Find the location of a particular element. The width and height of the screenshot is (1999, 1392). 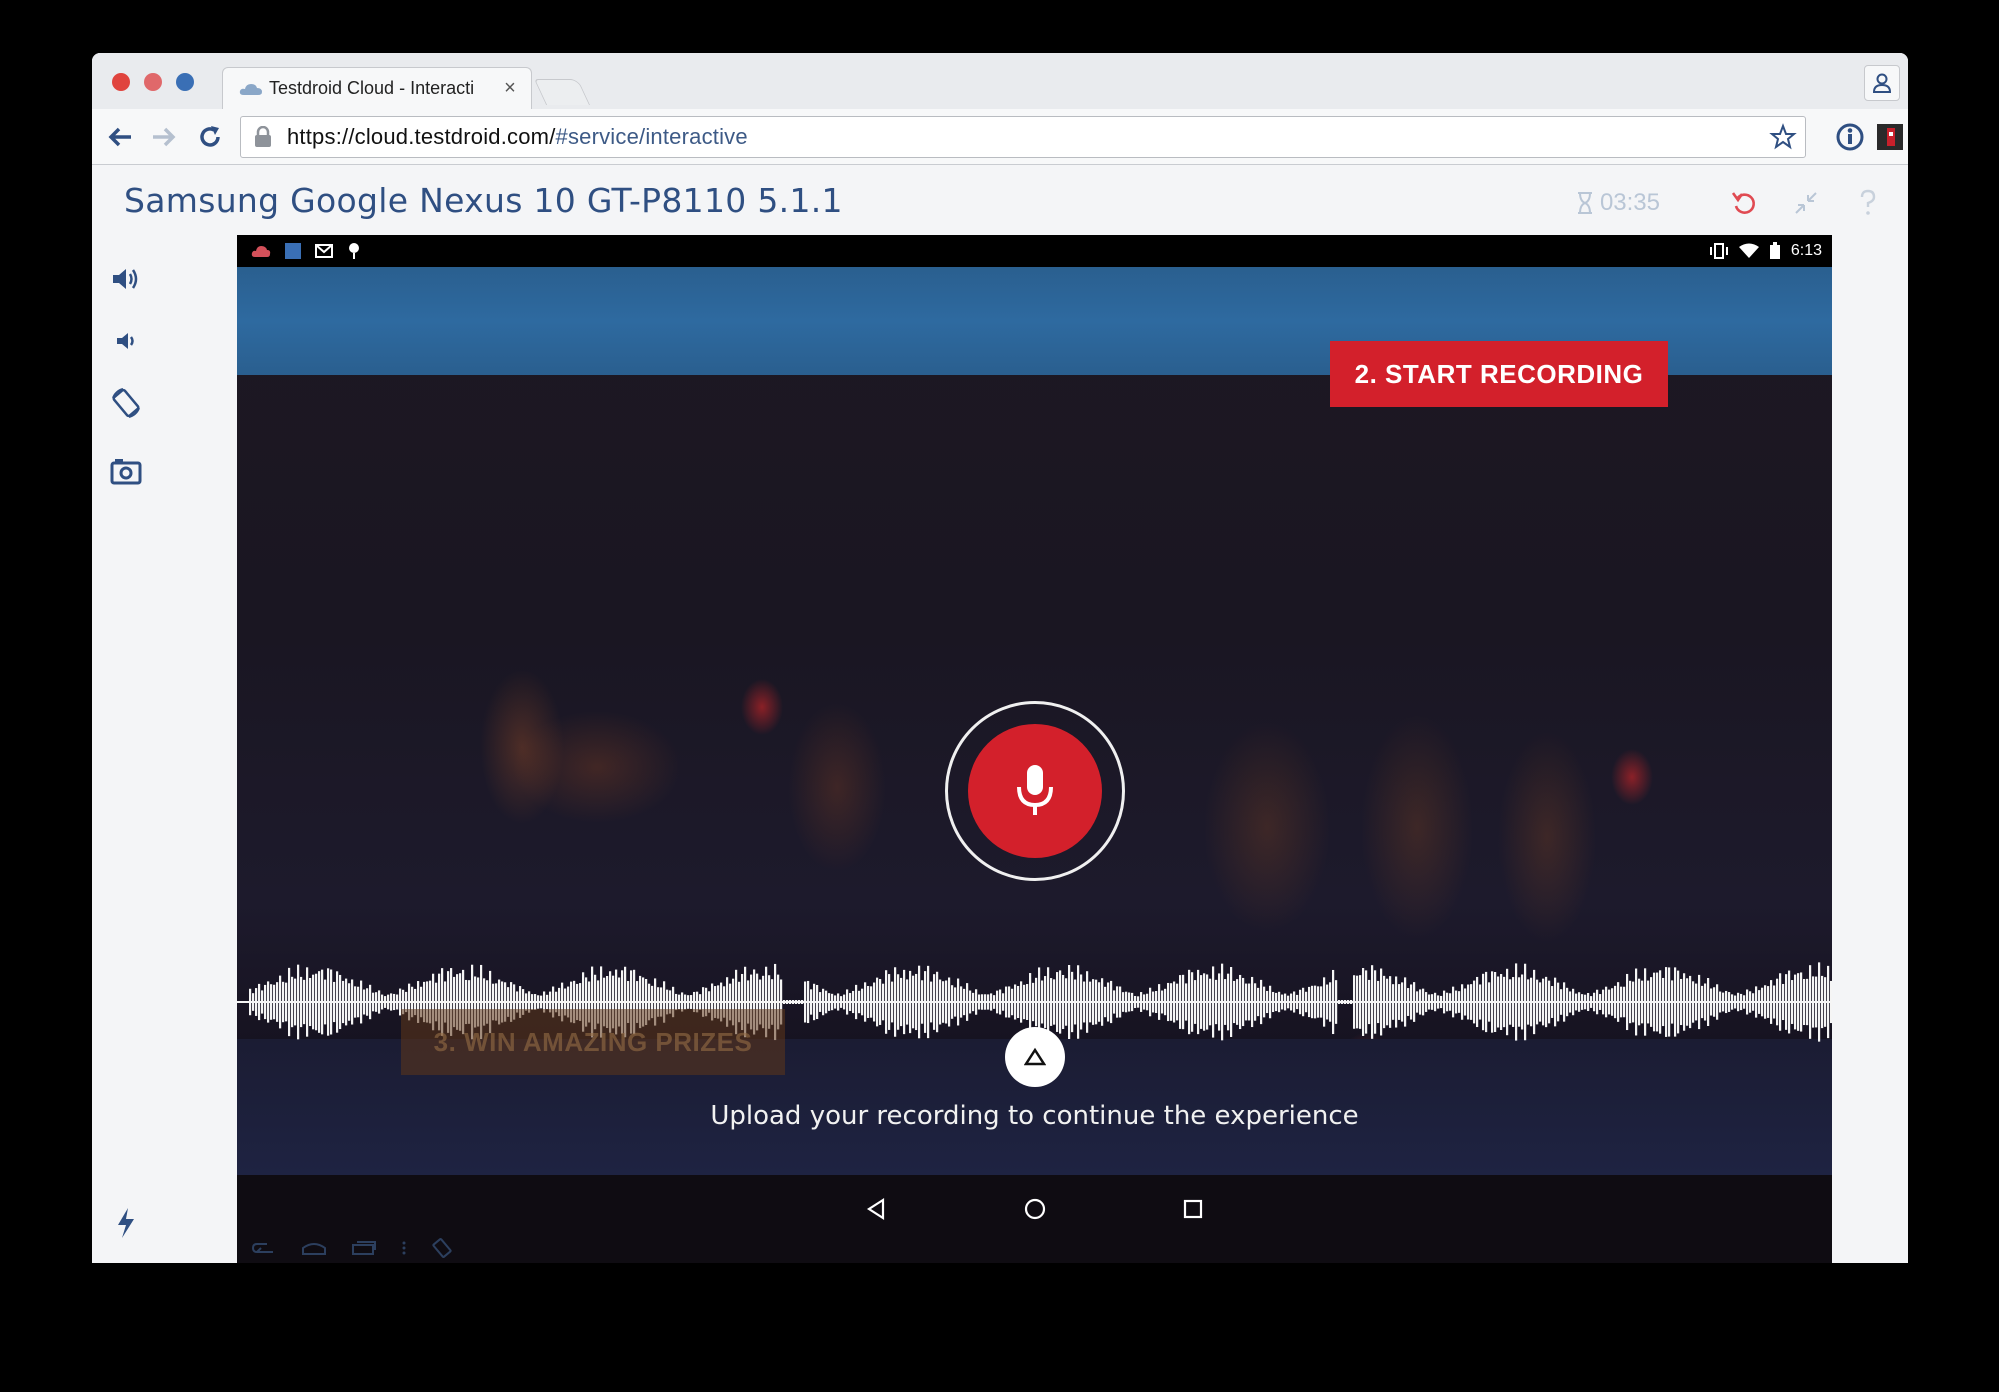

android-back-button is located at coordinates (877, 1209).